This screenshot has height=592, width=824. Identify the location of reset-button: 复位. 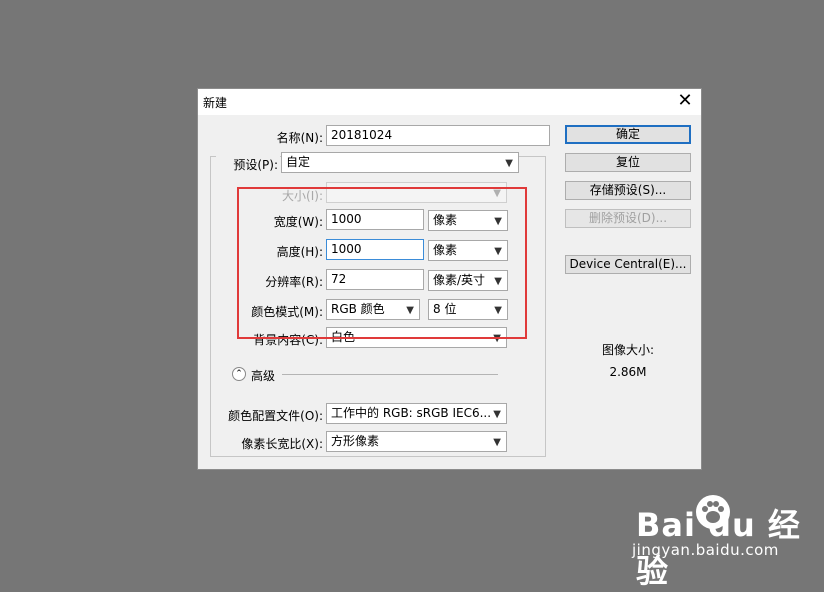
(628, 162).